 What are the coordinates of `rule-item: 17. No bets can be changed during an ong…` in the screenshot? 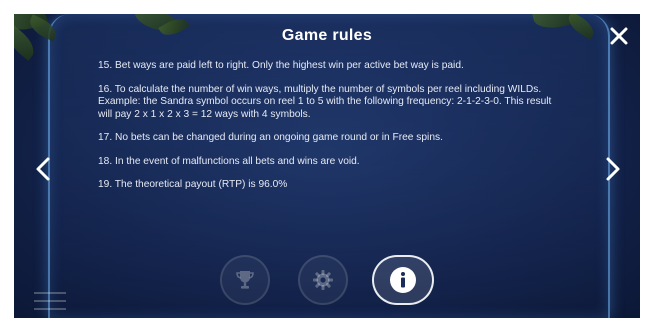 It's located at (270, 137).